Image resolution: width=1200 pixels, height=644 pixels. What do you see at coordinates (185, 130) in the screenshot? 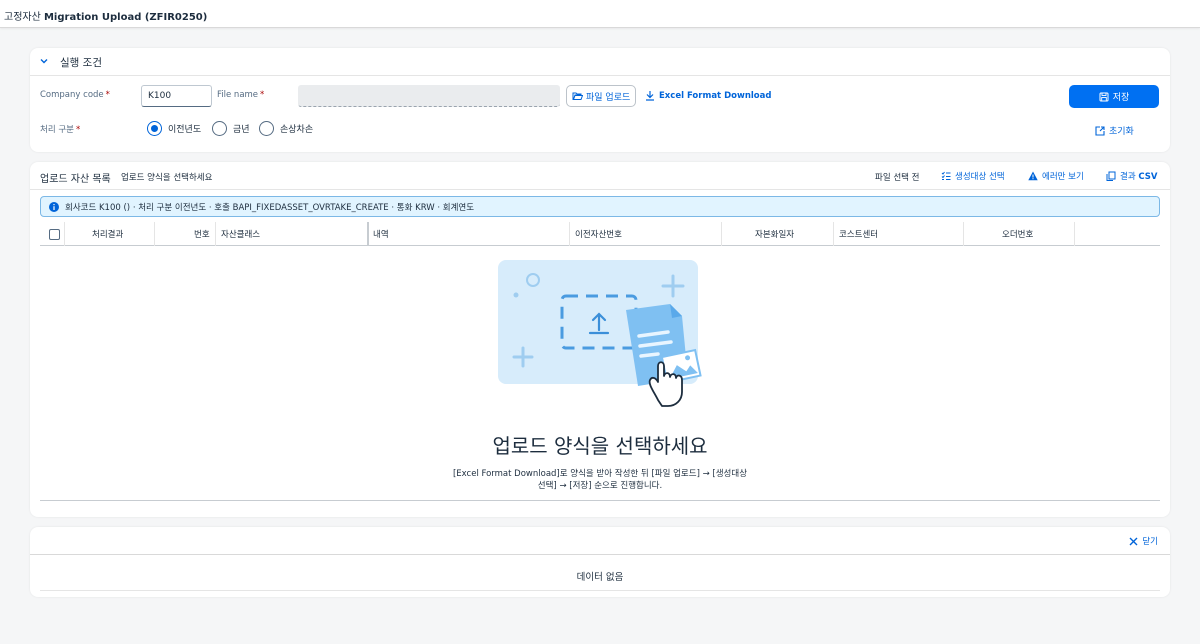
I see `radio-prior-year-label: 이전년도` at bounding box center [185, 130].